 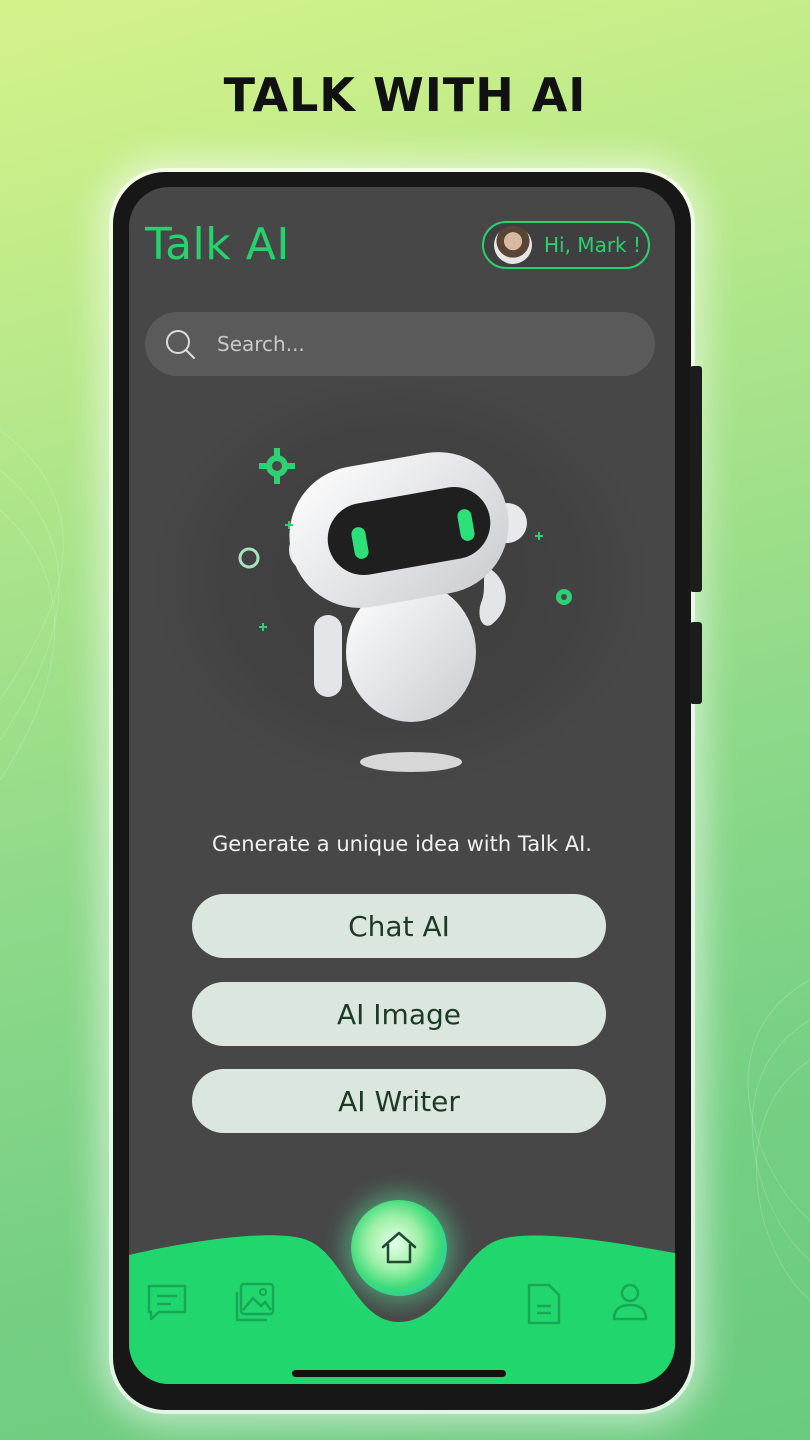 What do you see at coordinates (399, 926) in the screenshot?
I see `chat-ai-button: Chat AI` at bounding box center [399, 926].